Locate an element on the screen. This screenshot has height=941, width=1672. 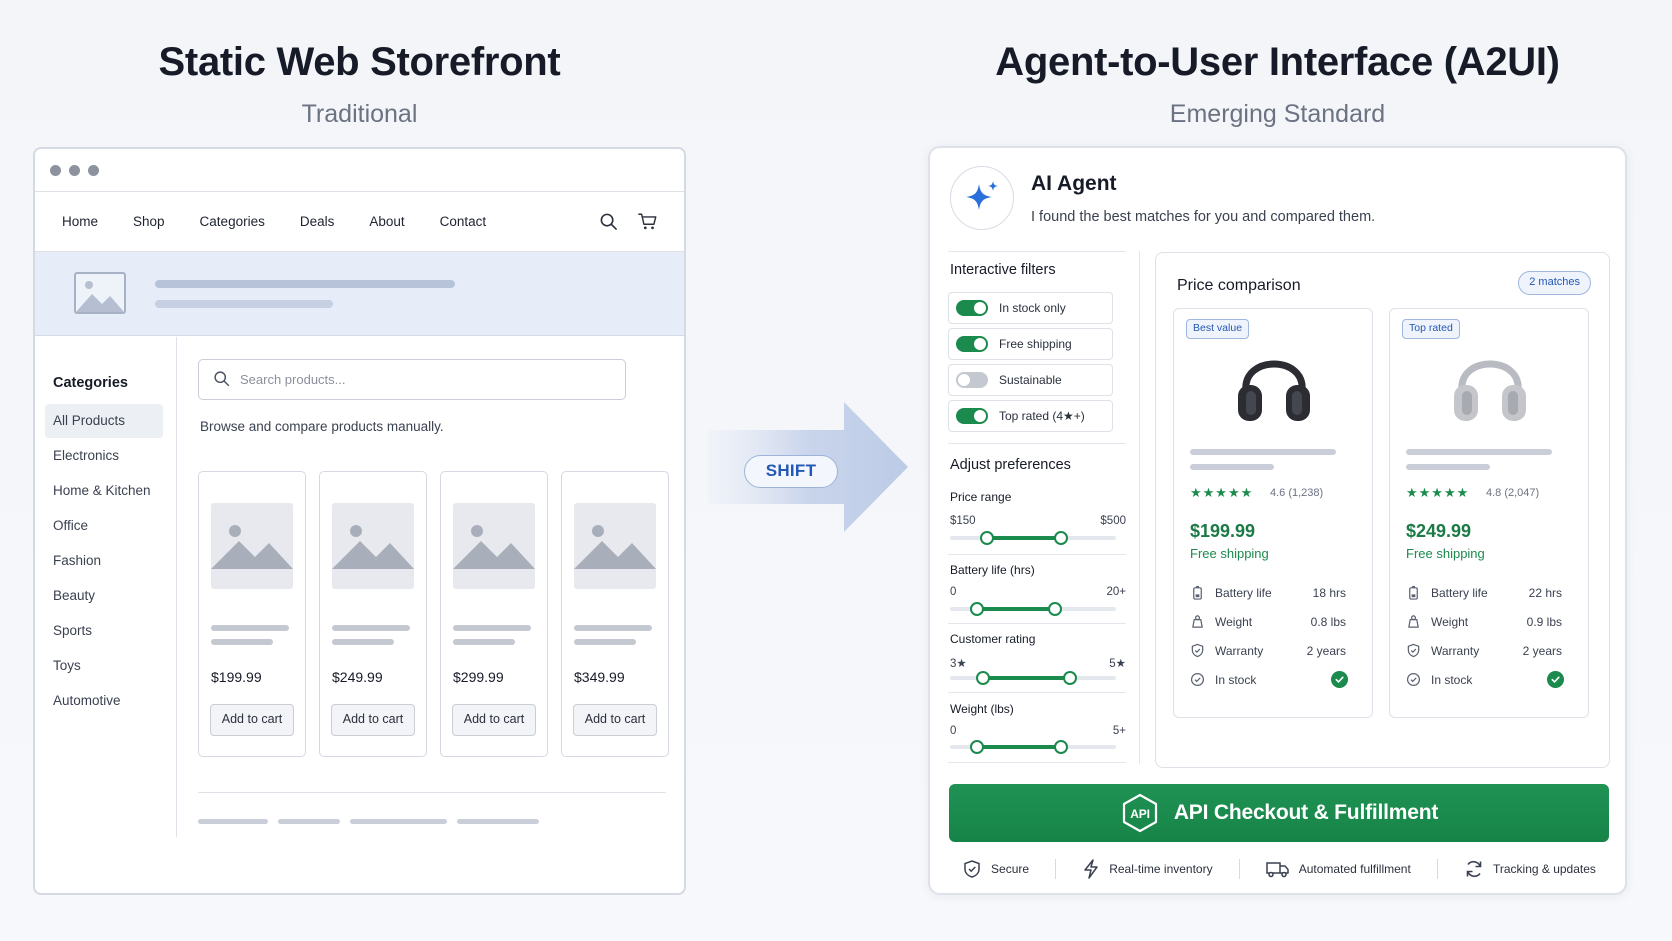
api-checkout-button: API API Checkout & Fulfillment is located at coordinates (1279, 813).